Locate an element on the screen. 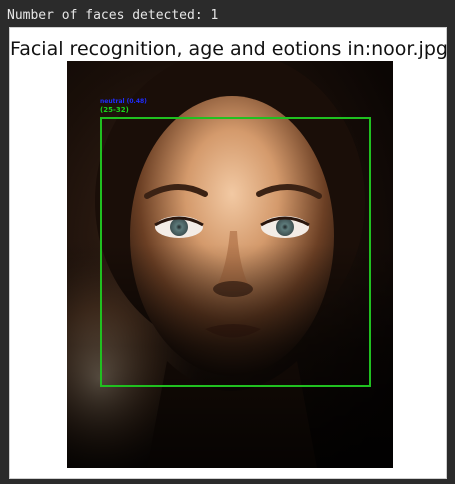 The height and width of the screenshot is (484, 455). emotion-label: neutral (0.48) is located at coordinates (123, 101).